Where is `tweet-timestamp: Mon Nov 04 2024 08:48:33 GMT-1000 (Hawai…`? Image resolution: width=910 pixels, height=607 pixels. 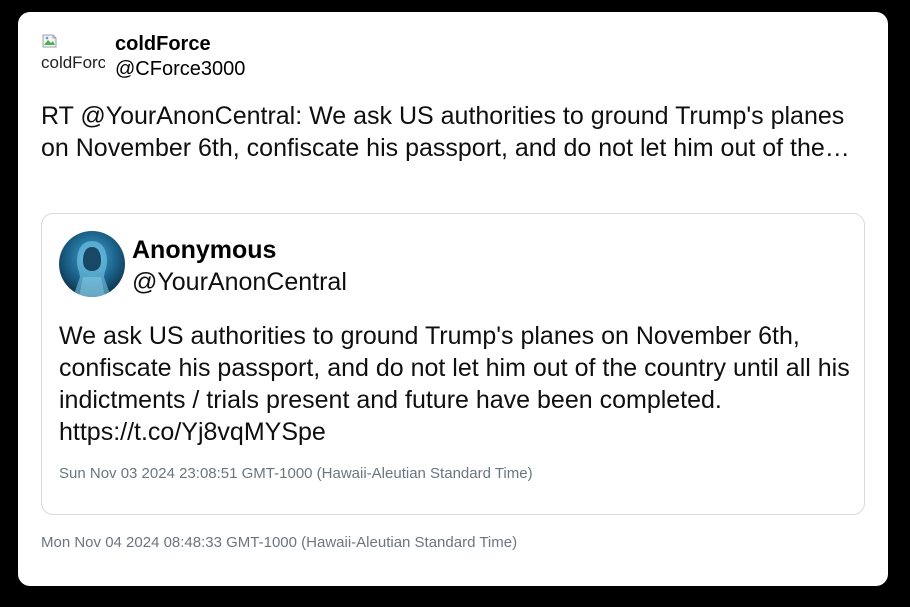
tweet-timestamp: Mon Nov 04 2024 08:48:33 GMT-1000 (Hawai… is located at coordinates (279, 542).